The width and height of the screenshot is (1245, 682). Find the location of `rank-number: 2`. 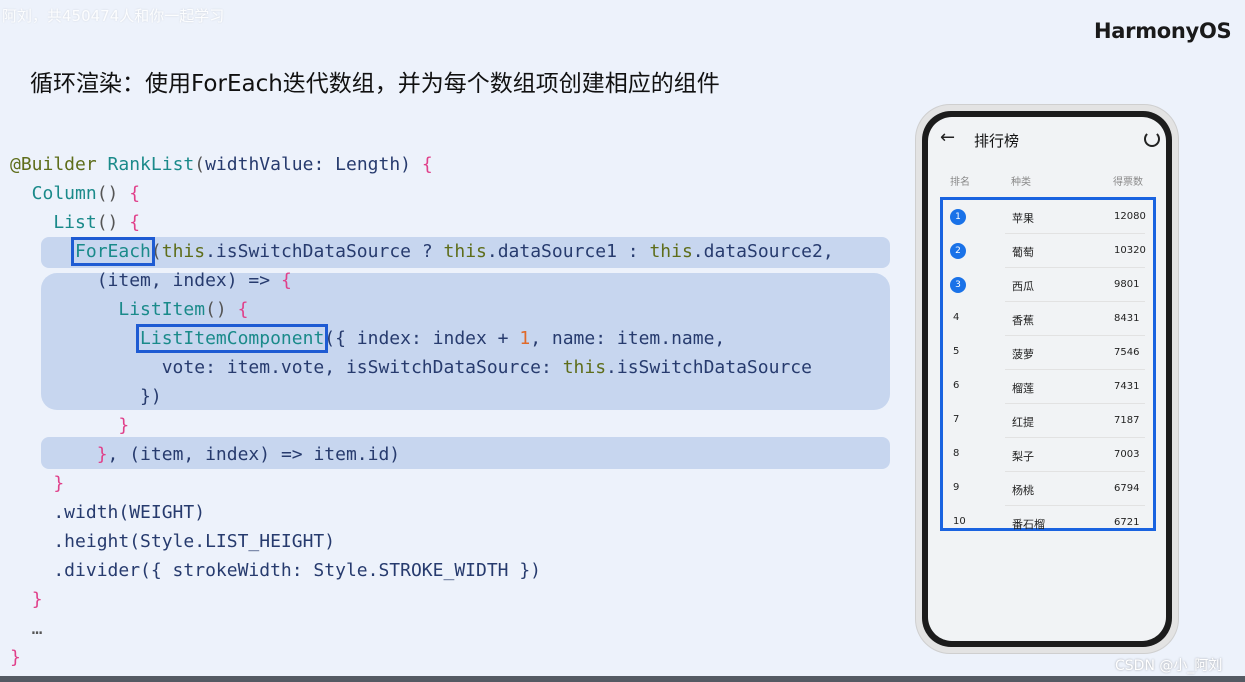

rank-number: 2 is located at coordinates (958, 251).